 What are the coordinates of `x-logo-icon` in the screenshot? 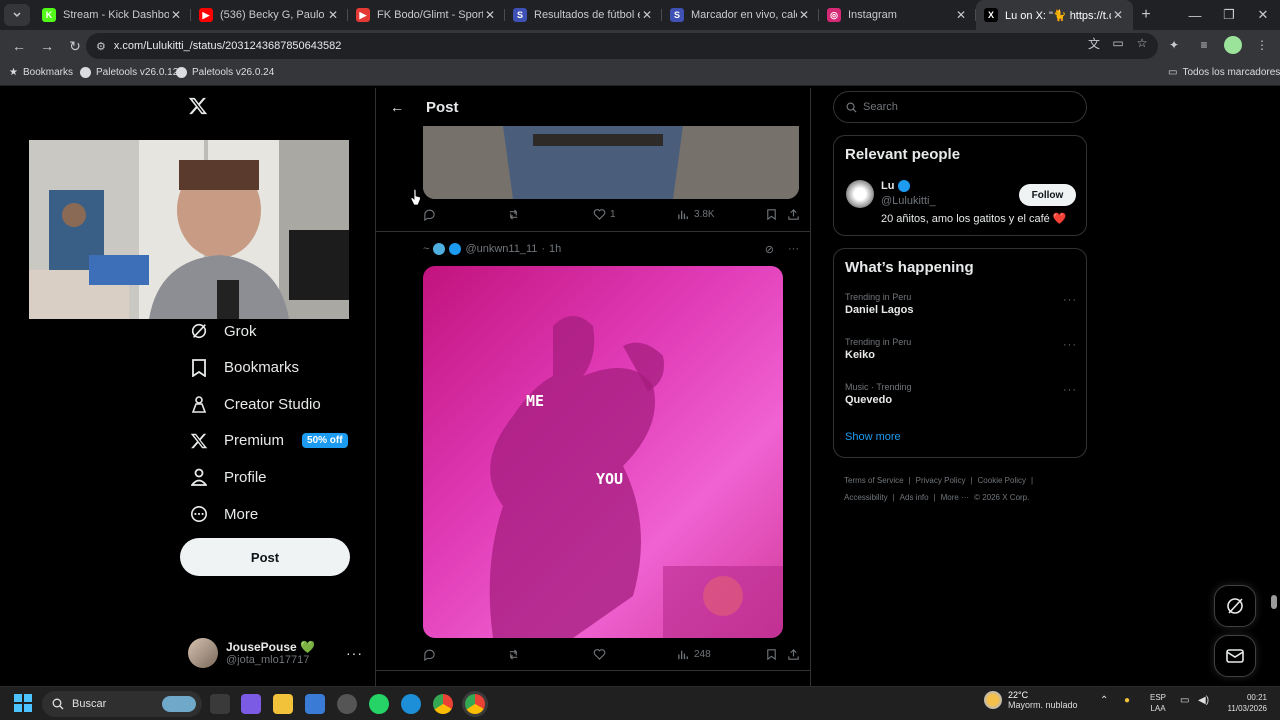 It's located at (199, 107).